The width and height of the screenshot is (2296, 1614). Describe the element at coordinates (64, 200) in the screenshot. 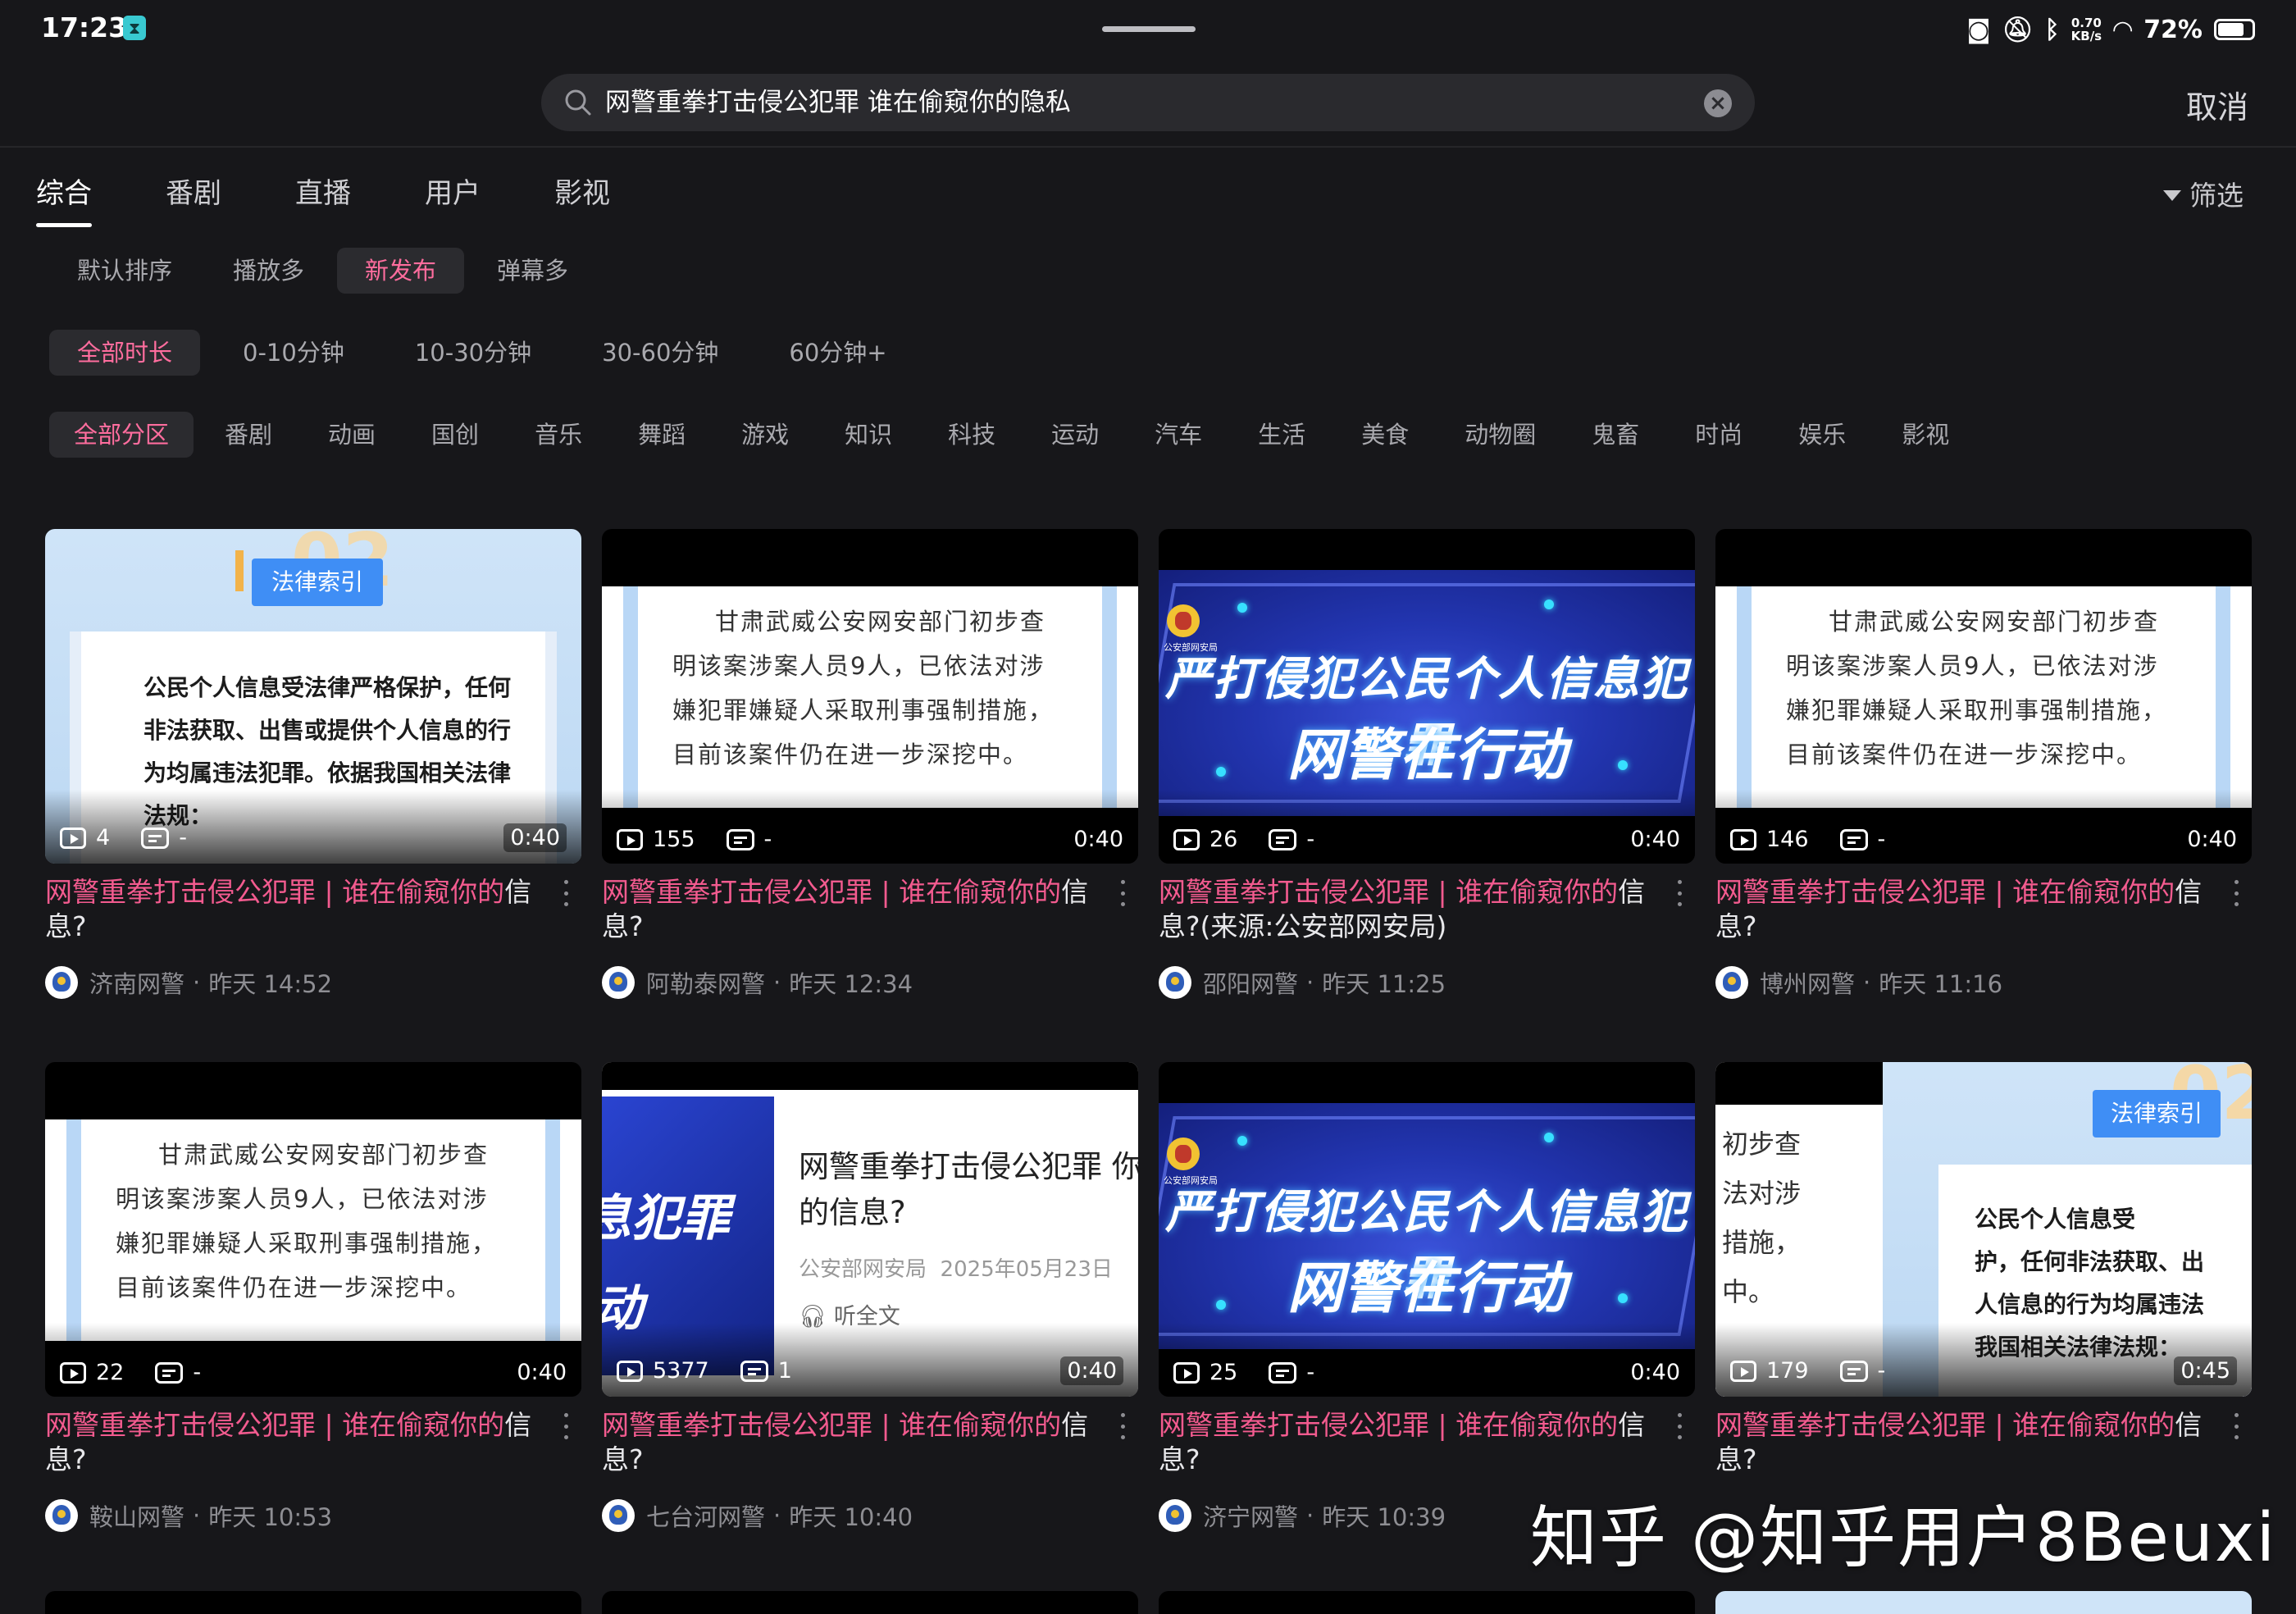

I see `tab-0: 综合` at that location.